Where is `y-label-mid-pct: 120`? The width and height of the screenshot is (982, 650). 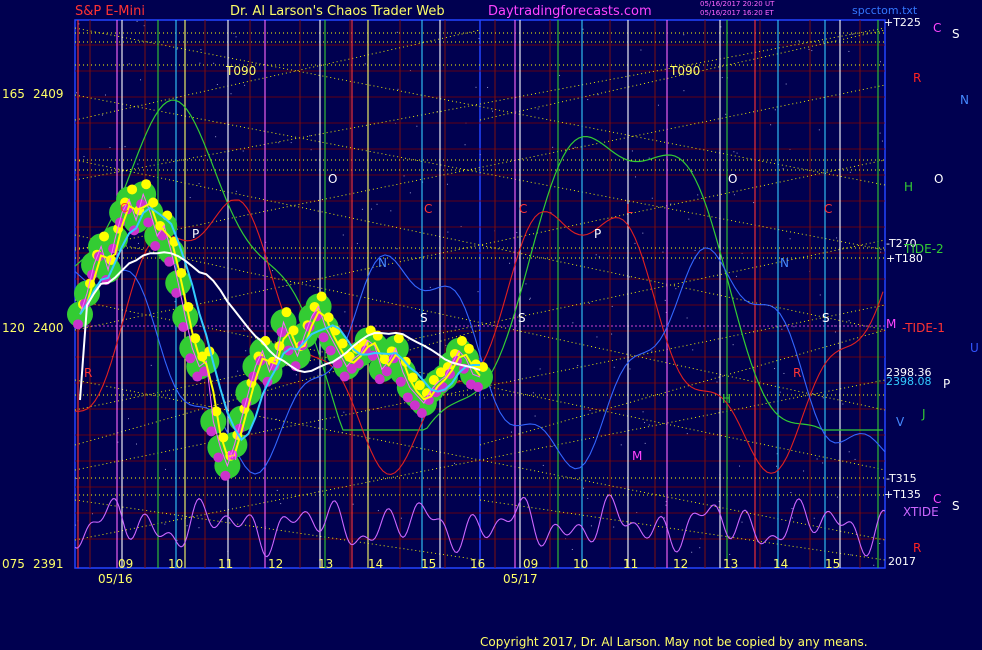 y-label-mid-pct: 120 is located at coordinates (13, 328).